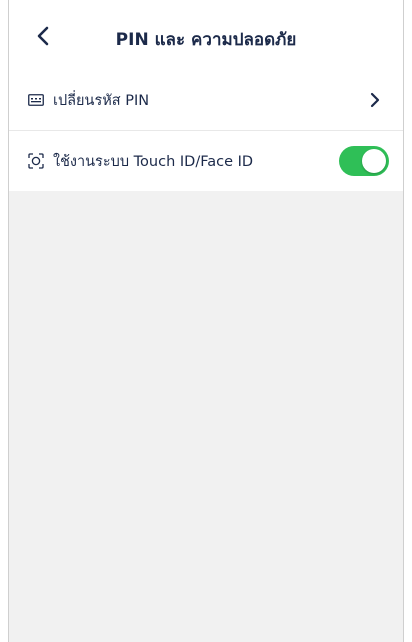 The width and height of the screenshot is (412, 642). Describe the element at coordinates (375, 100) in the screenshot. I see `chevron-right-icon` at that location.